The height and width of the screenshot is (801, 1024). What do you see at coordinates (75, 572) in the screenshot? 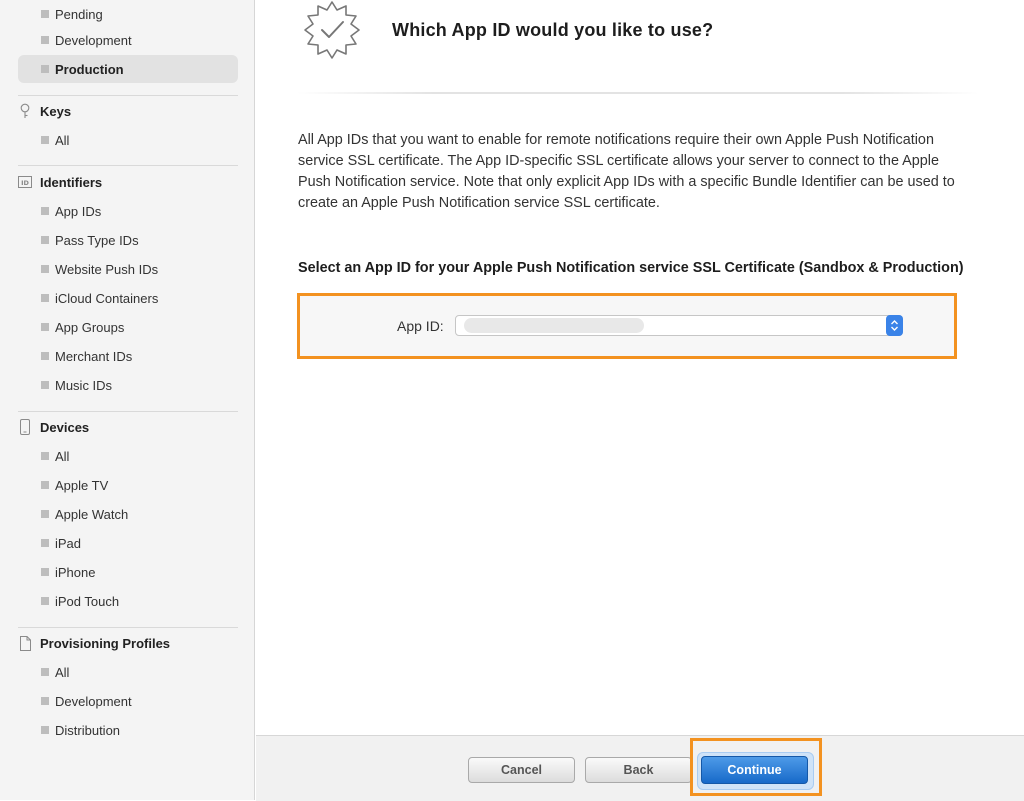
I see `sidebar-item-label: iPhone` at bounding box center [75, 572].